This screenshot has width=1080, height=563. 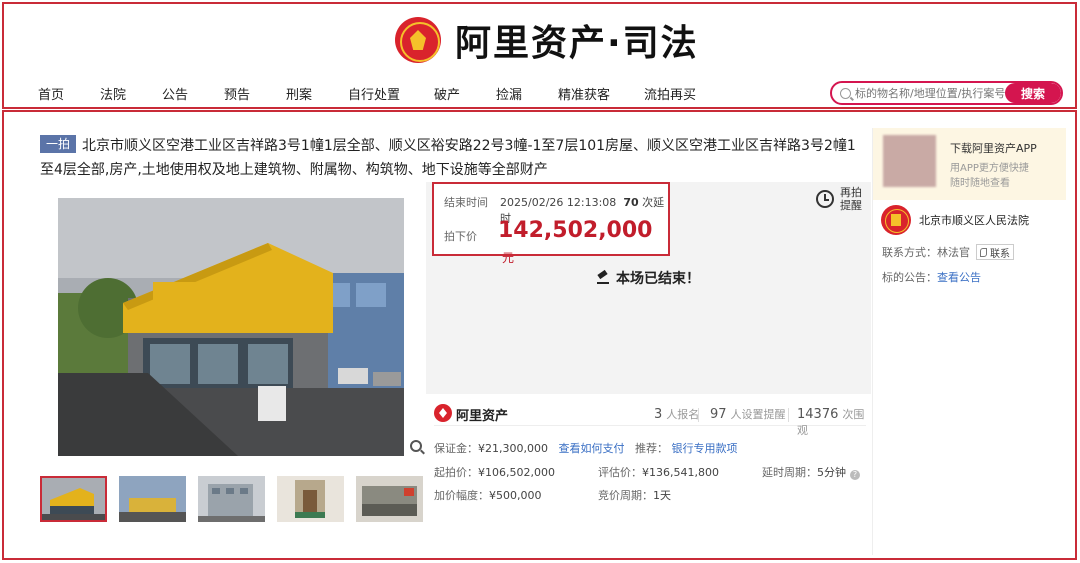 I want to click on price-unit: 元, so click(x=508, y=258).